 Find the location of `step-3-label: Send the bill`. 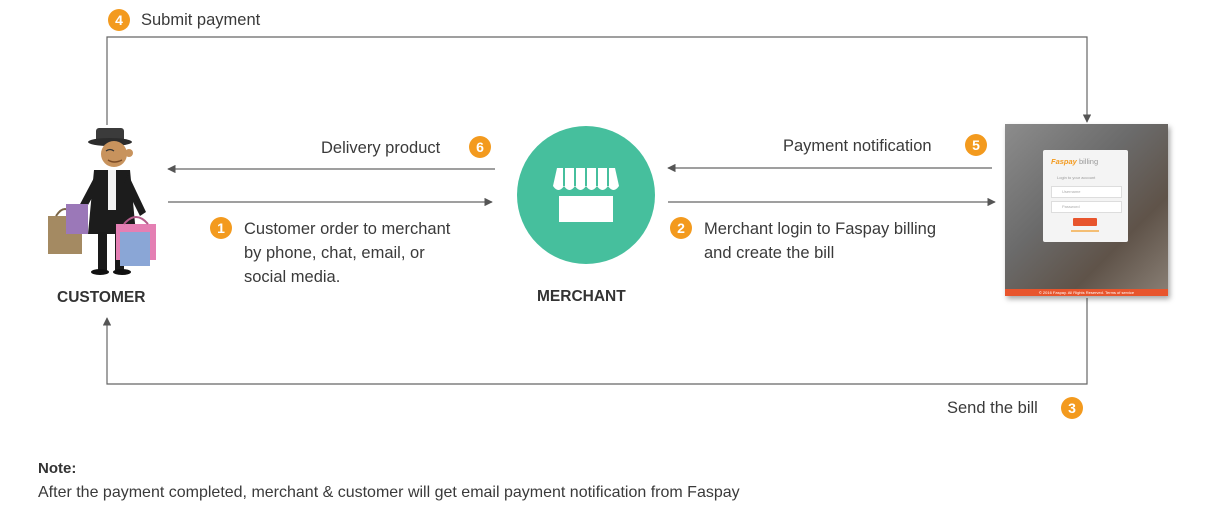

step-3-label: Send the bill is located at coordinates (992, 408).